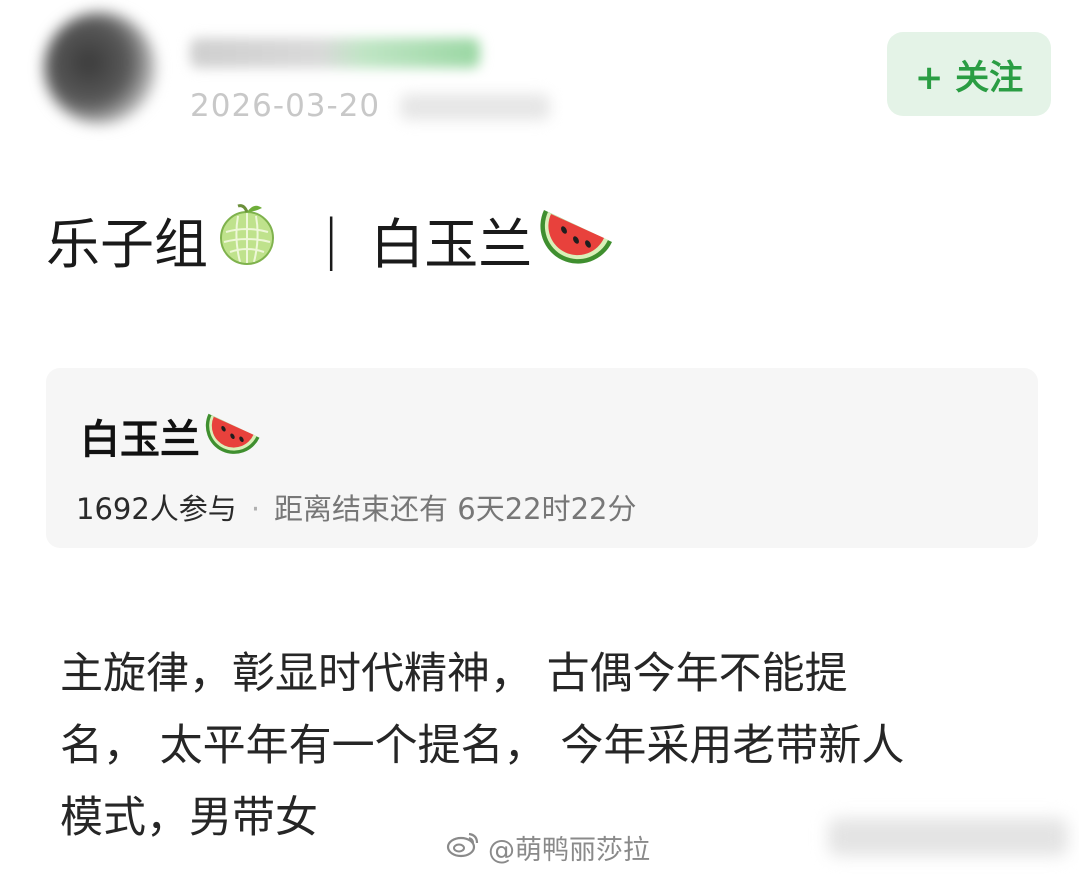 The height and width of the screenshot is (874, 1079). I want to click on post-title-left: 乐子组, so click(127, 244).